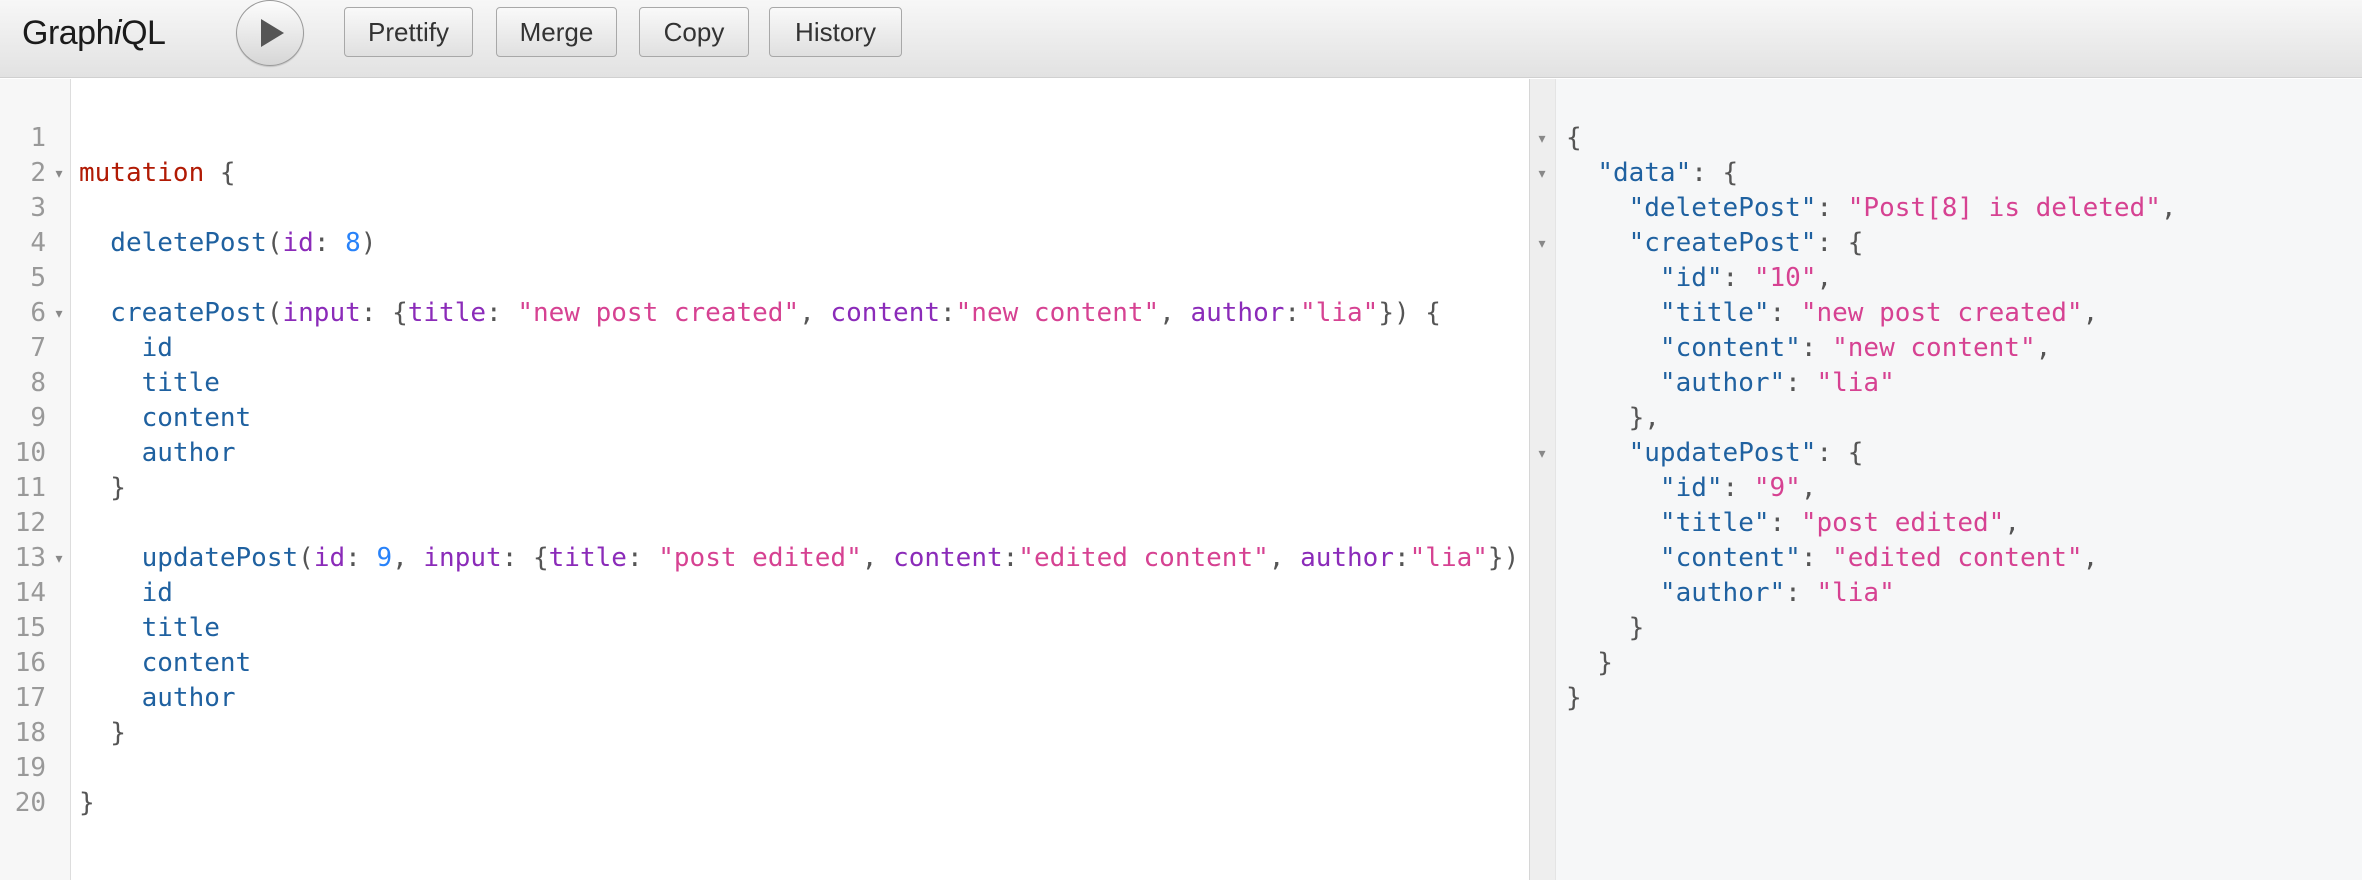  Describe the element at coordinates (270, 33) in the screenshot. I see `execute-query-button` at that location.